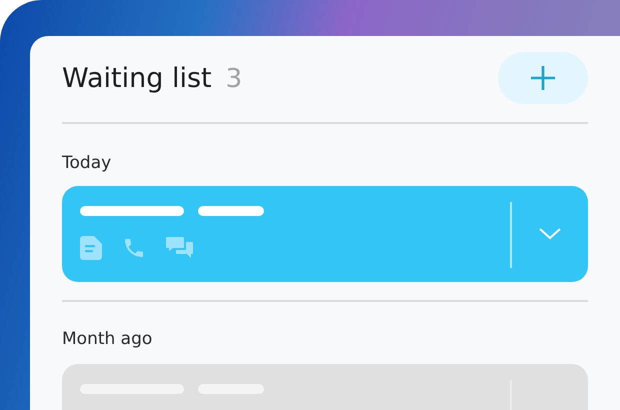  What do you see at coordinates (134, 248) in the screenshot?
I see `phone-icon` at bounding box center [134, 248].